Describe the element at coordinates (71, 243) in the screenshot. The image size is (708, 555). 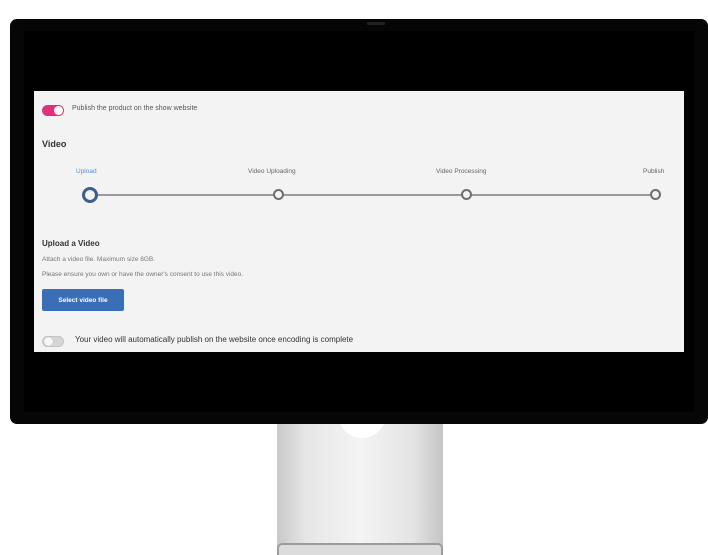
I see `upload-section-title: Upload a Video` at that location.